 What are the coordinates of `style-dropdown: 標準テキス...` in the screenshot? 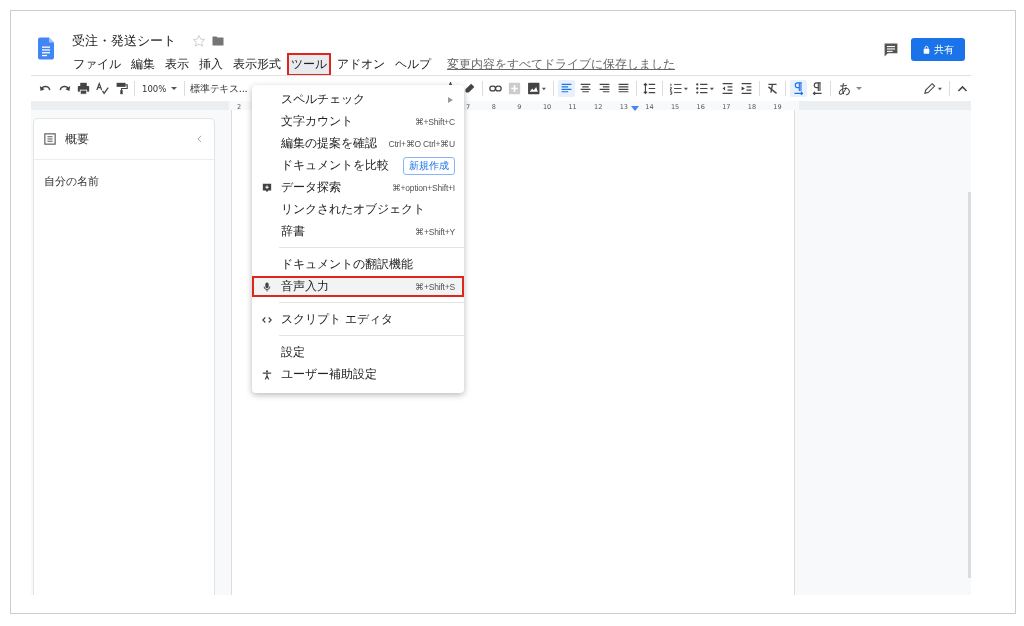 It's located at (219, 88).